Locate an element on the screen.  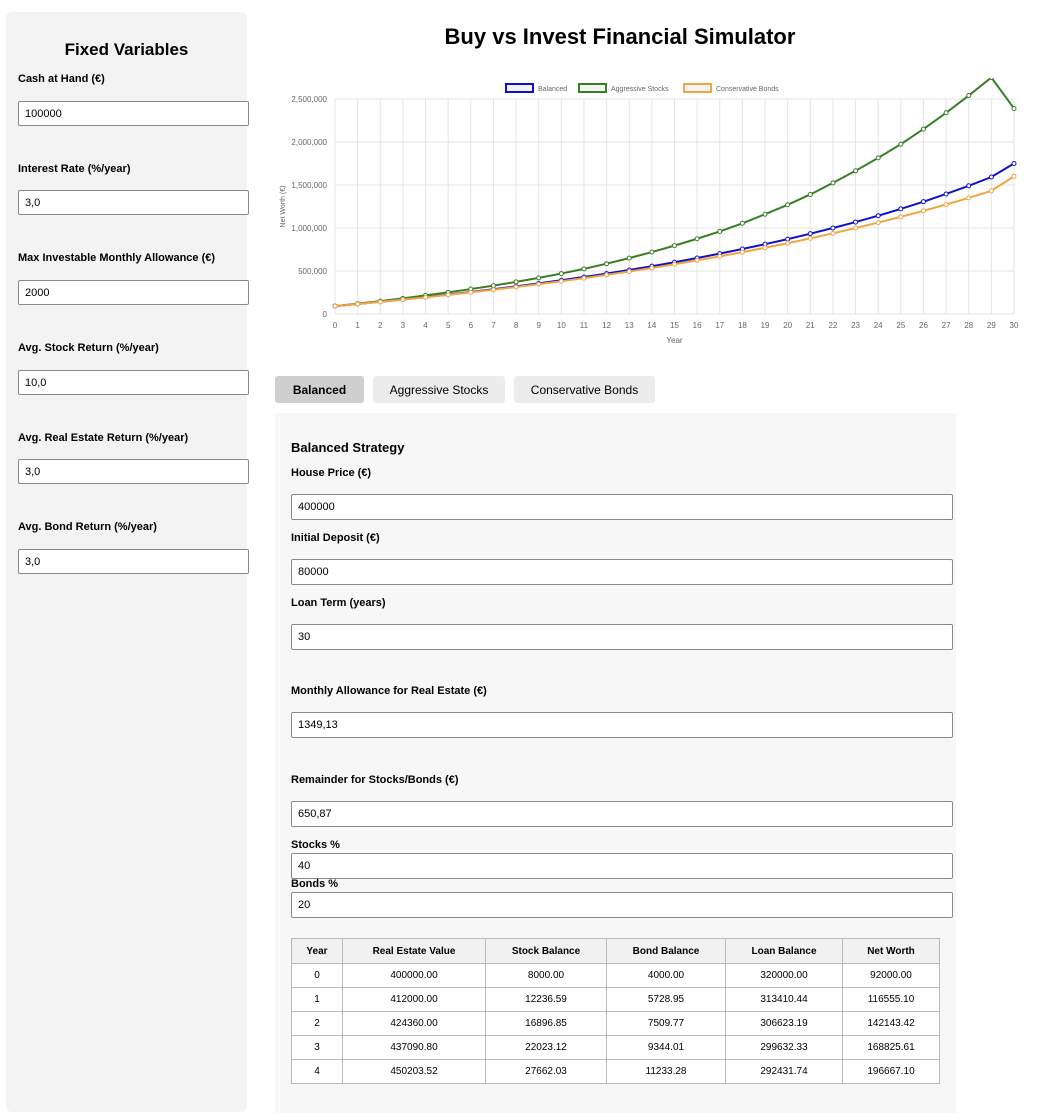
cash-input is located at coordinates (133, 113).